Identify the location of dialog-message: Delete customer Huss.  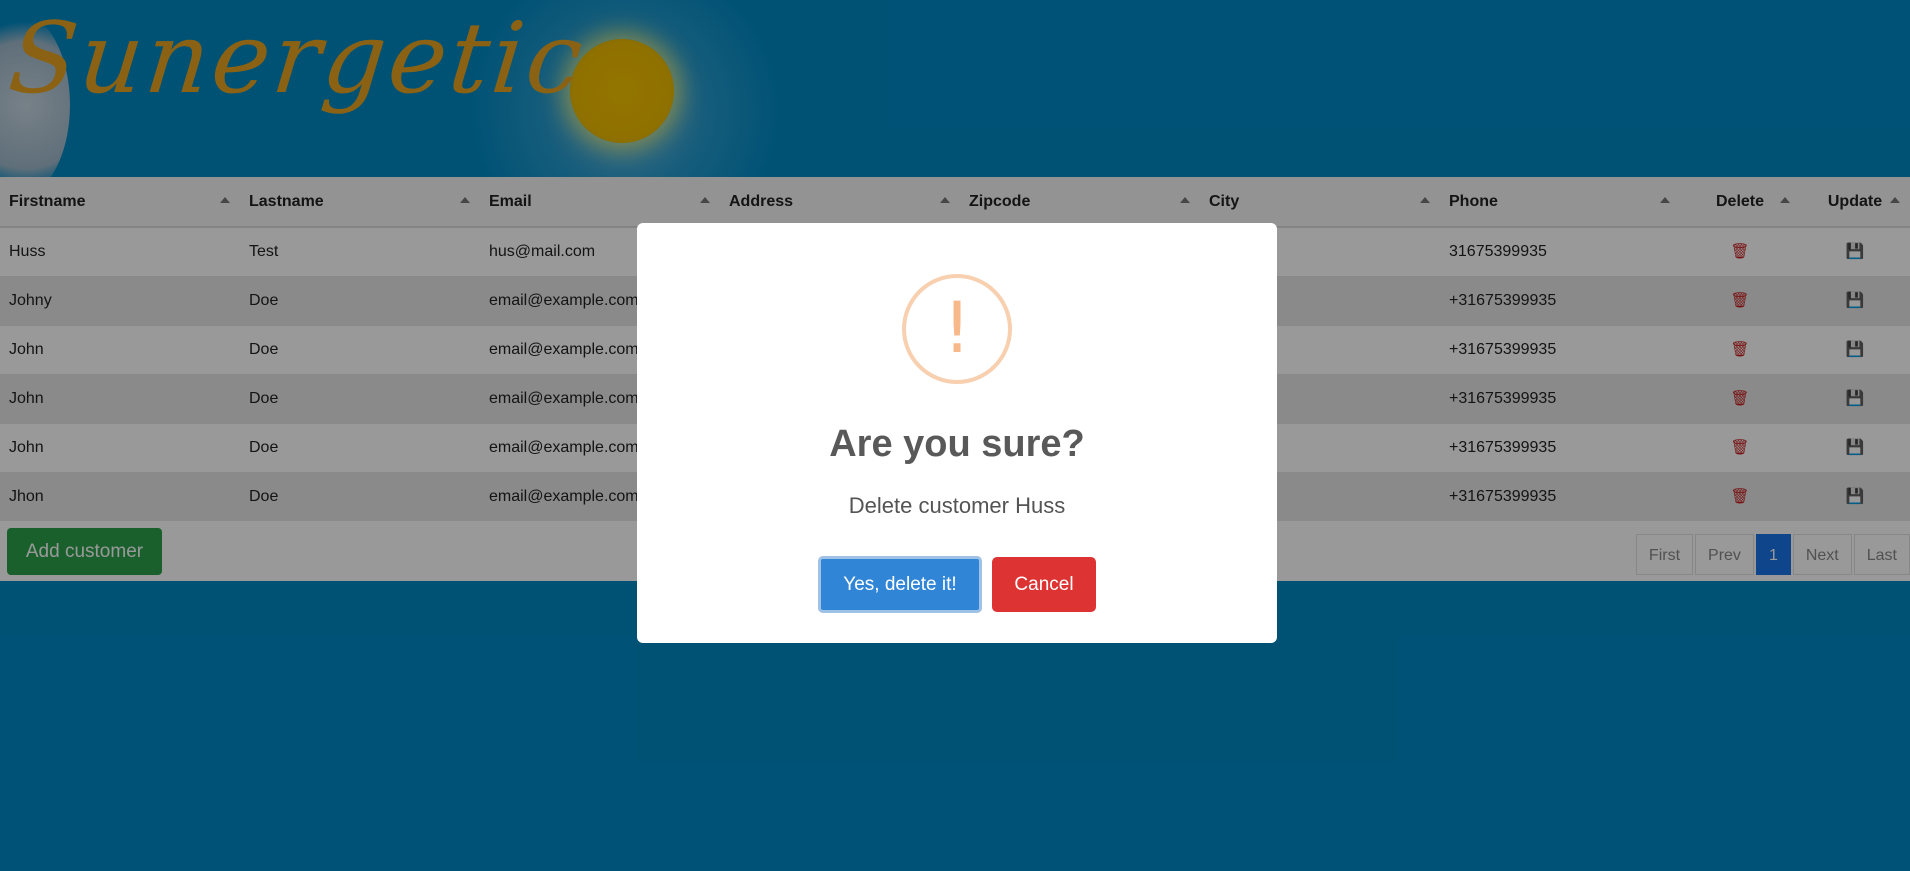
(957, 505).